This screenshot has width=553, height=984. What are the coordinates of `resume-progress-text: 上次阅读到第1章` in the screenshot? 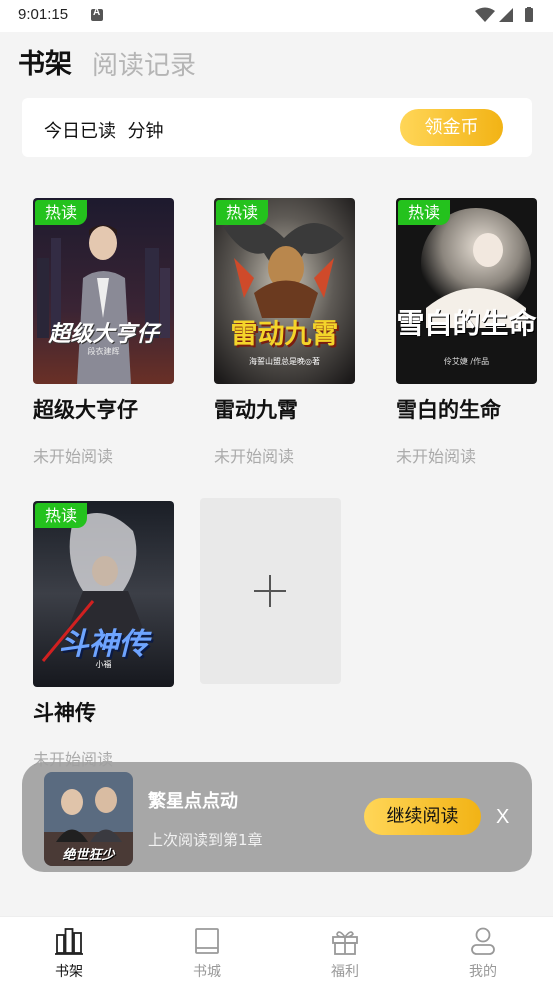 It's located at (205, 840).